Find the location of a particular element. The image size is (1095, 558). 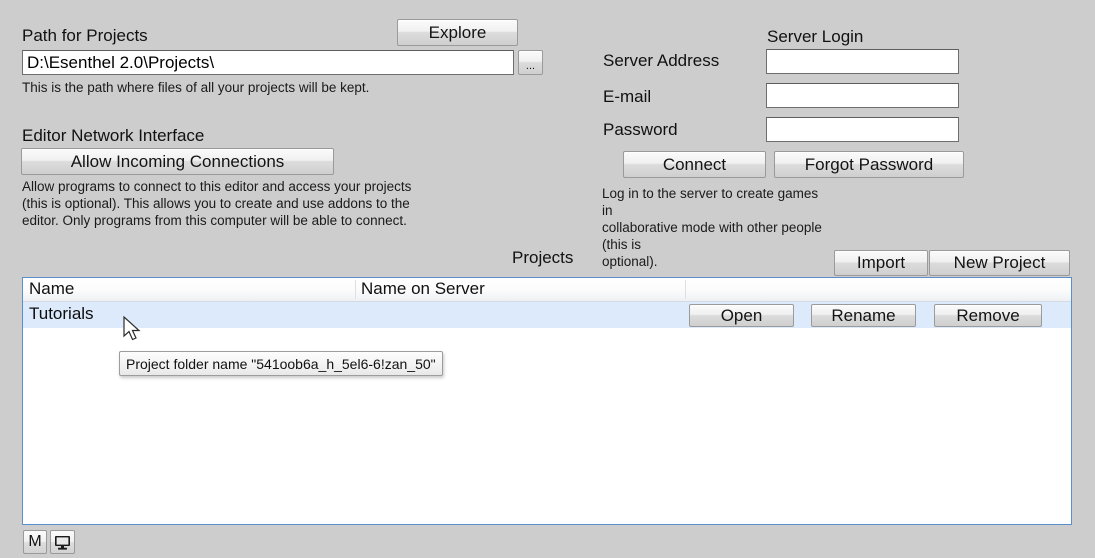

column-header-name: Name is located at coordinates (51, 289).